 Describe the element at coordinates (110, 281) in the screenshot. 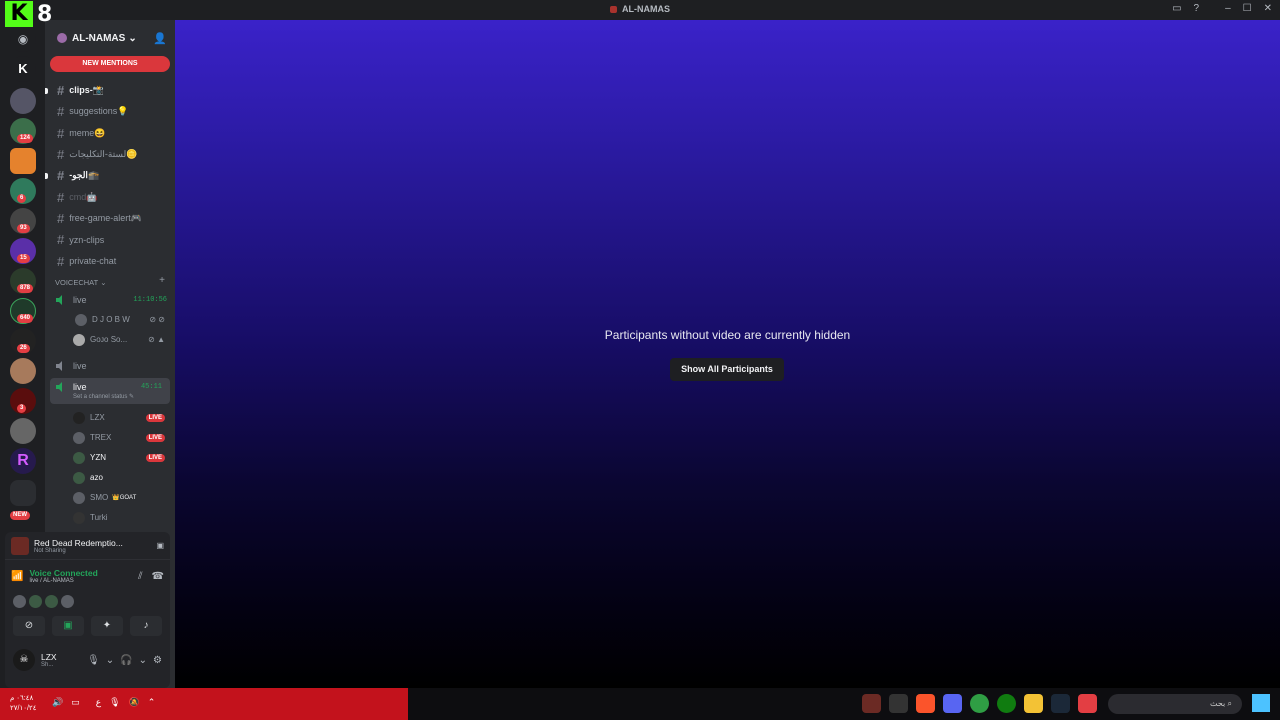

I see `category-voicechat: VOICECHAT ⌄ +` at that location.